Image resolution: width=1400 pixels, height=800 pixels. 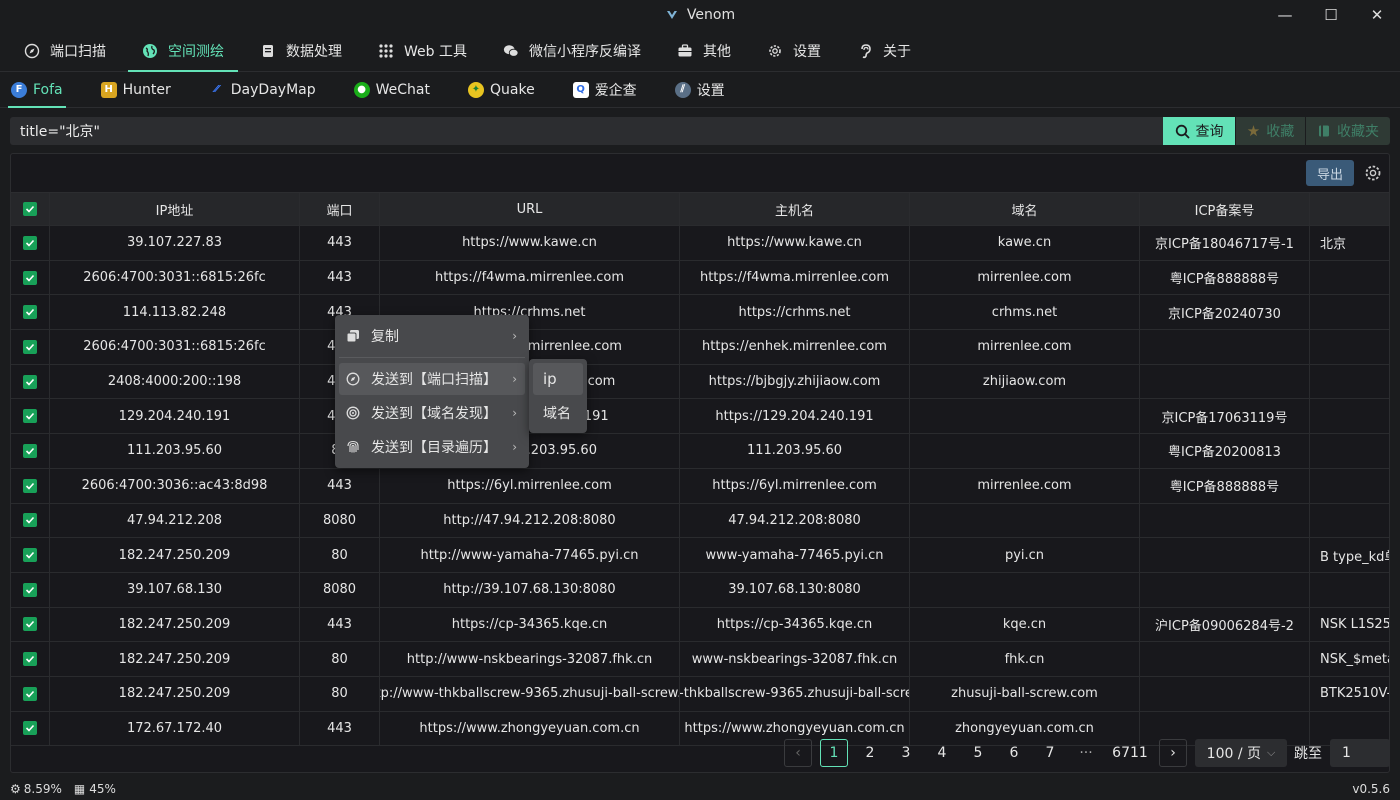 I want to click on page-button: 7, so click(x=1050, y=753).